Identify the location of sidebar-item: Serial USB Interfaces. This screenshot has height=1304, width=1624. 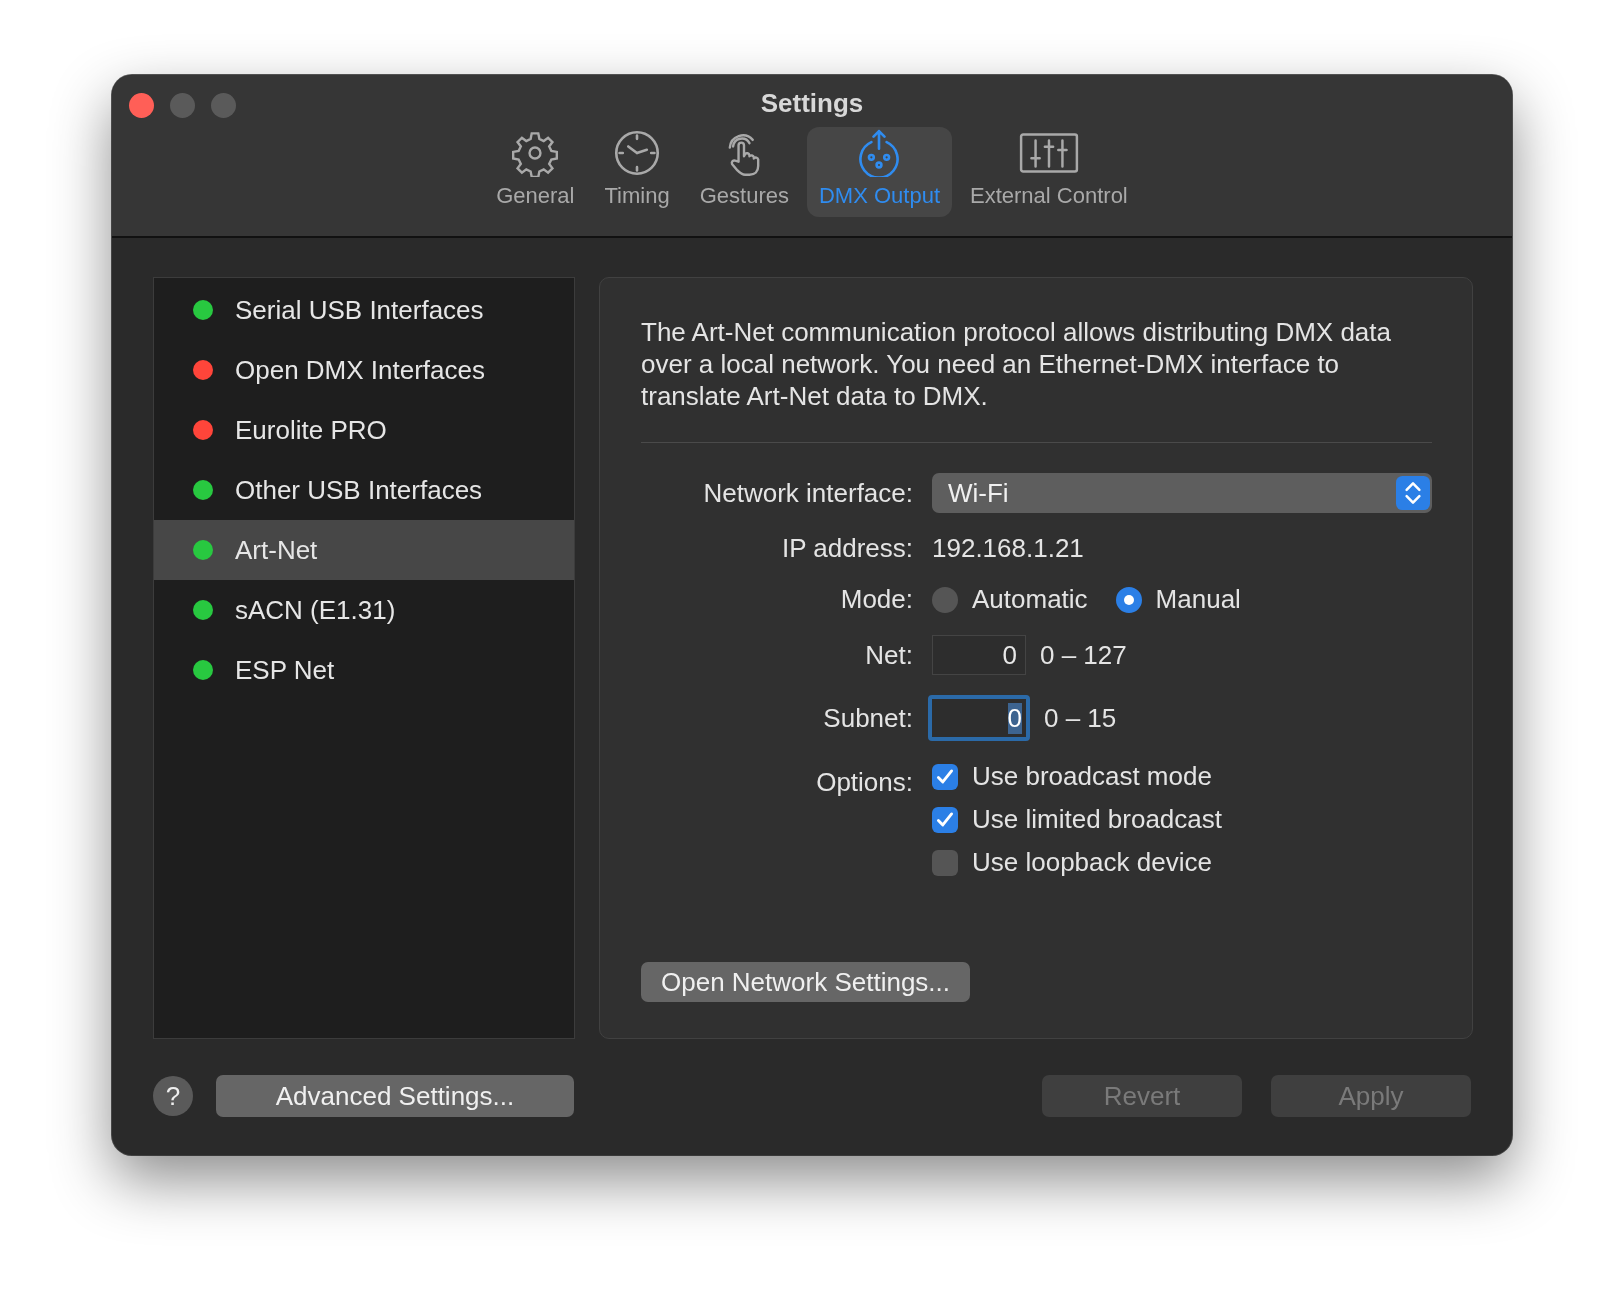
(364, 310).